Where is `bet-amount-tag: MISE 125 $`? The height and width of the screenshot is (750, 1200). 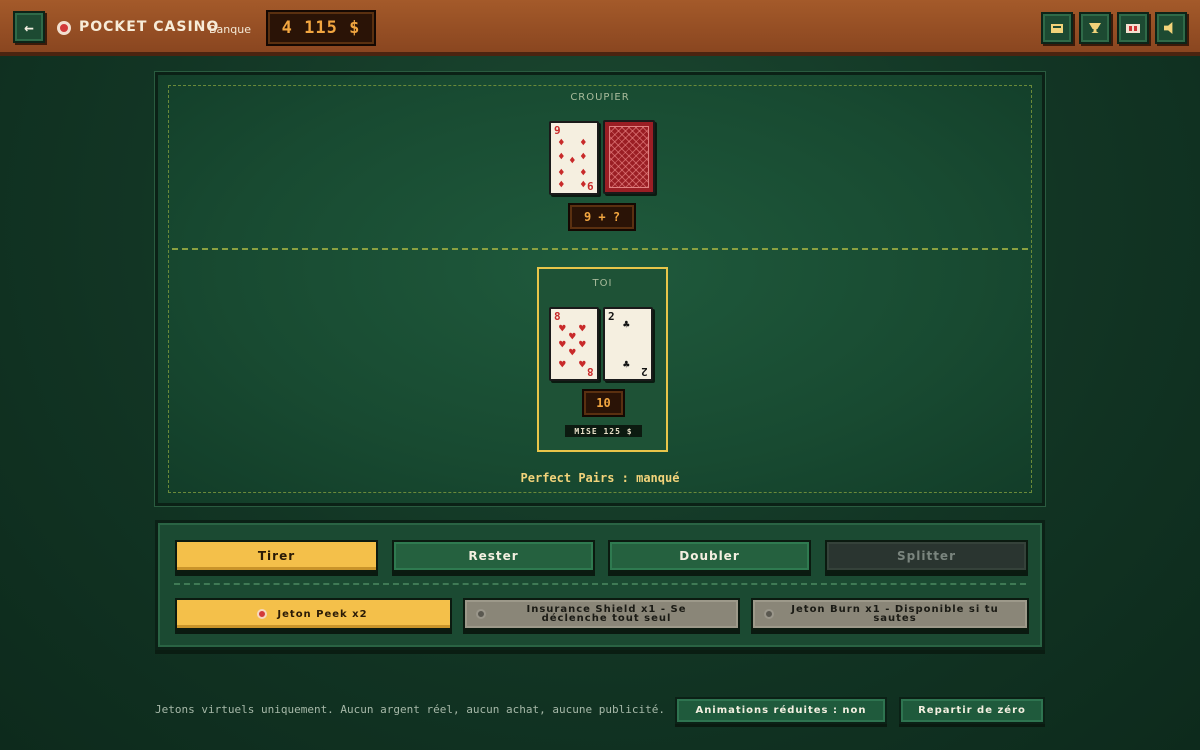
bet-amount-tag: MISE 125 $ is located at coordinates (603, 431).